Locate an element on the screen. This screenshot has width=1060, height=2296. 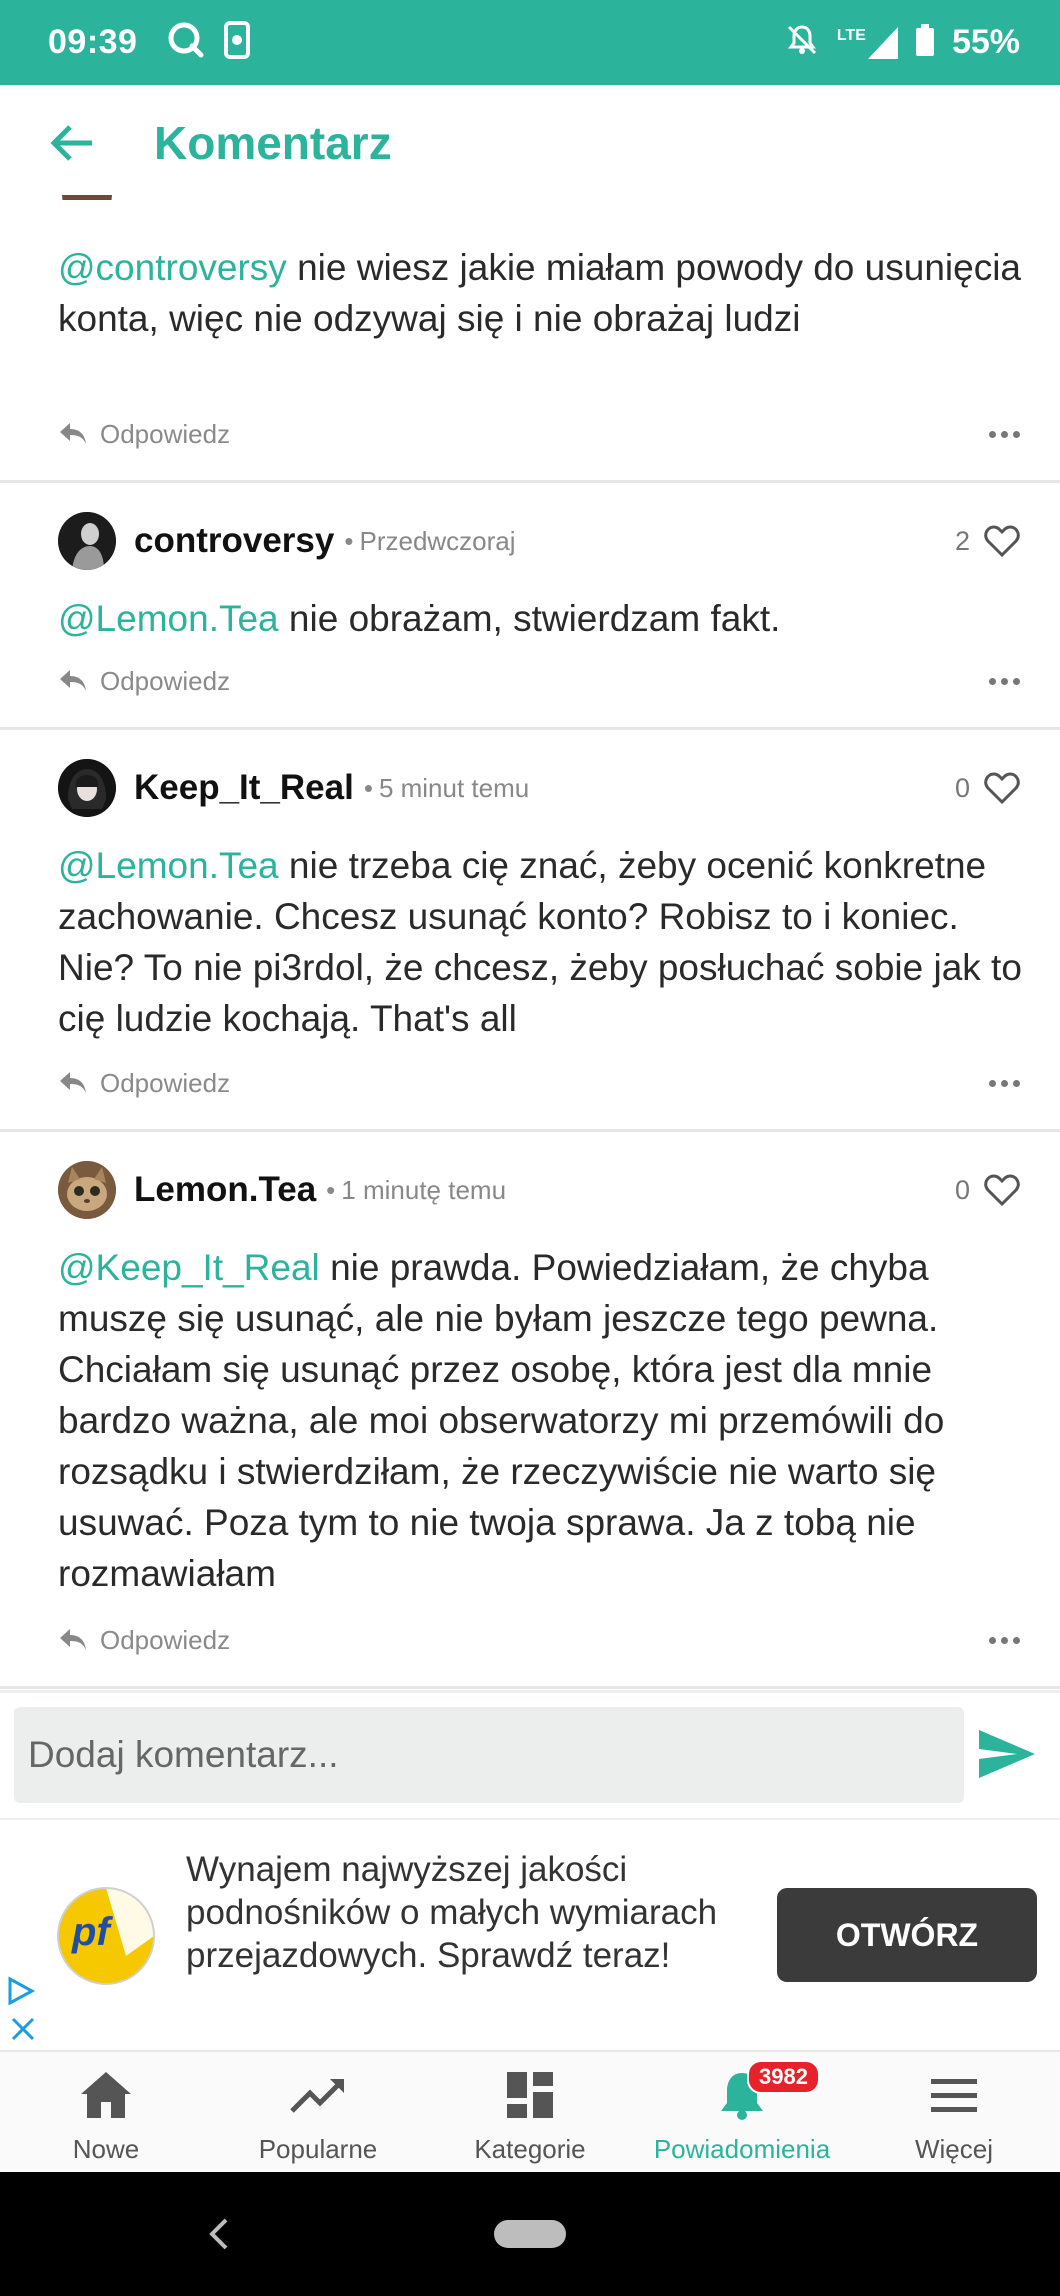
nav-item-popular: Popularne is located at coordinates (318, 2113).